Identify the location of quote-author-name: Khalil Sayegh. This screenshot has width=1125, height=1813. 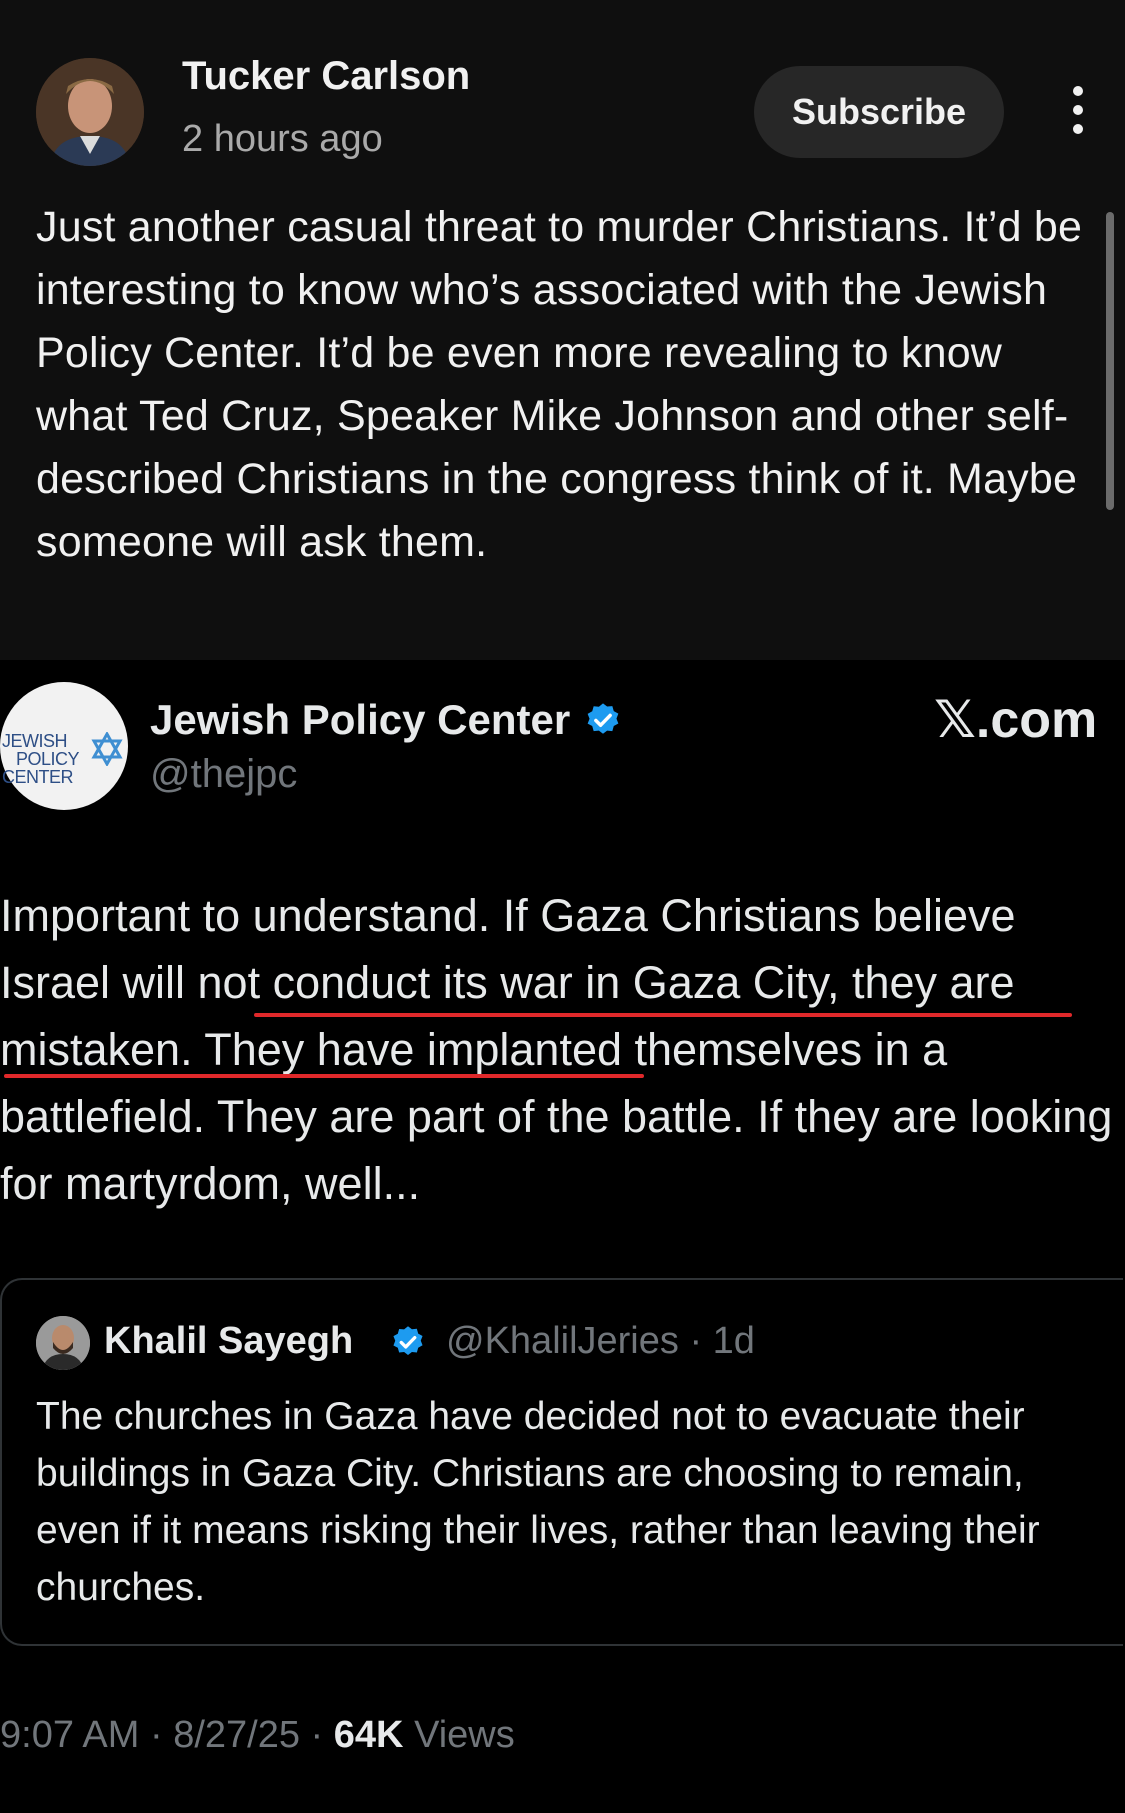
(229, 1341).